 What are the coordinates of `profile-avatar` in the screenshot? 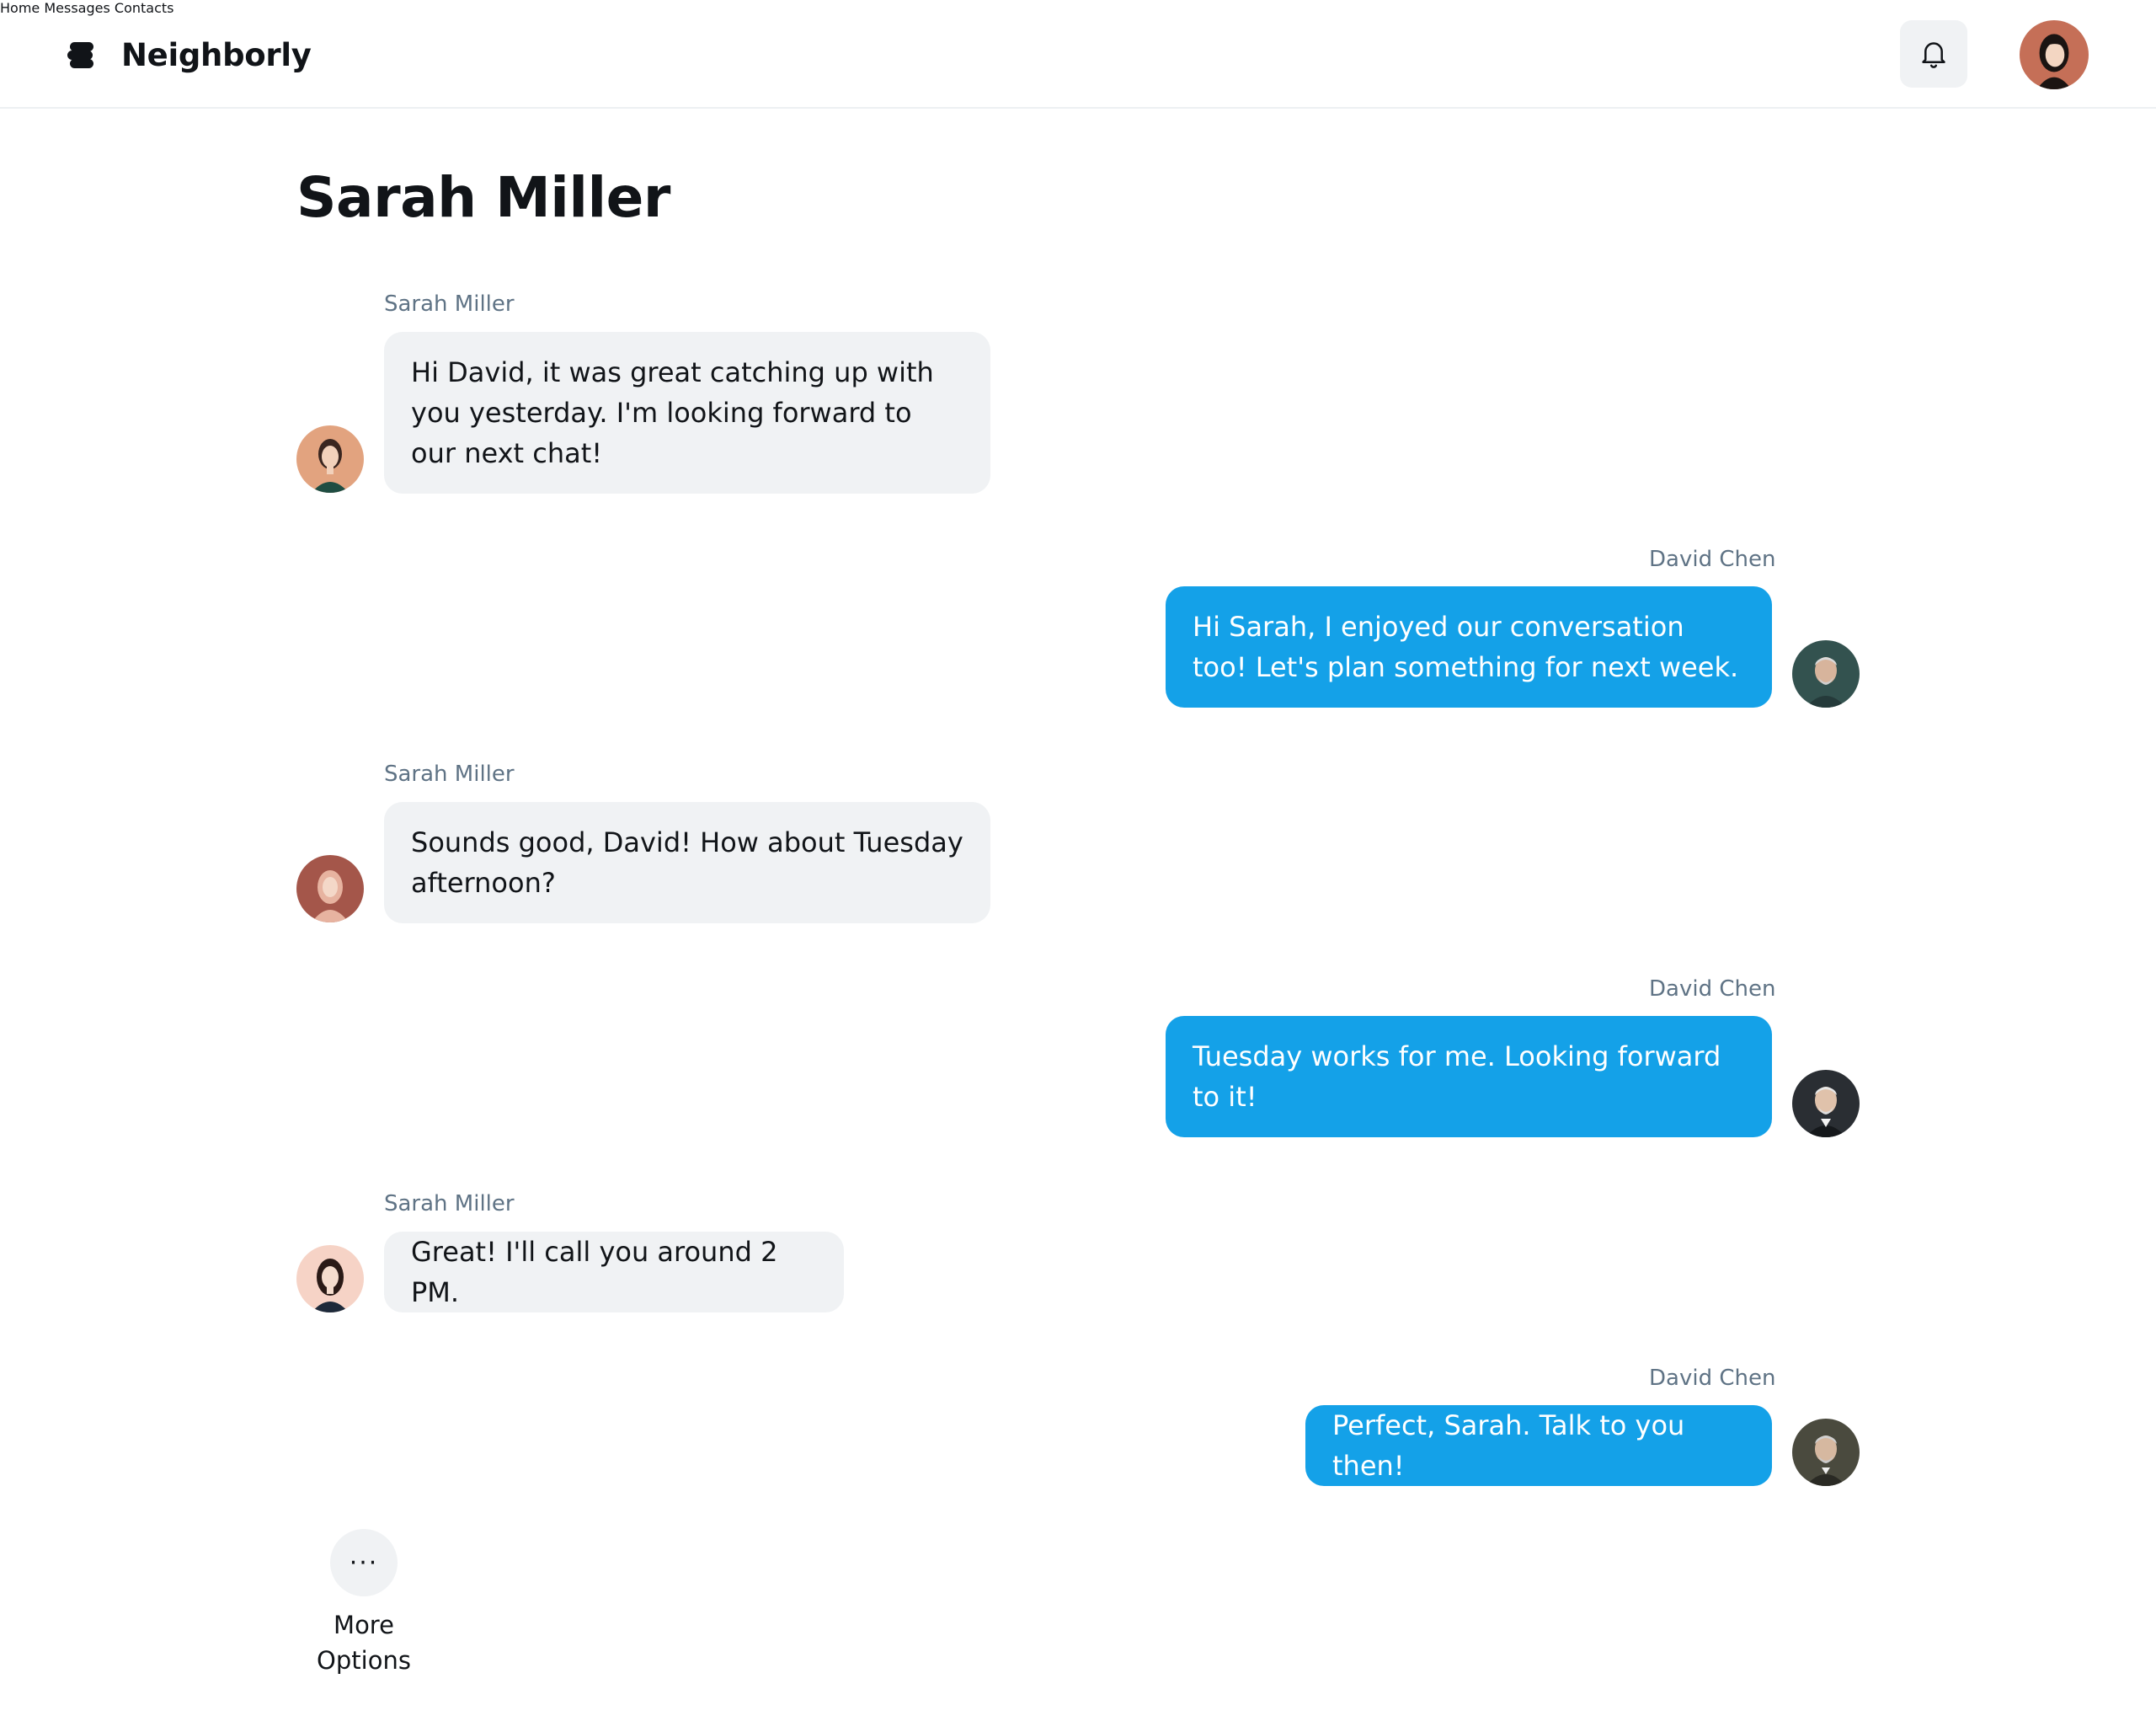 It's located at (2054, 54).